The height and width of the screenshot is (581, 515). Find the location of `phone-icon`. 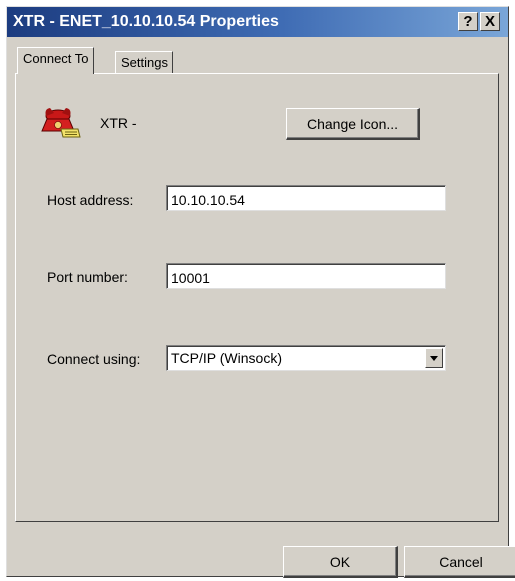

phone-icon is located at coordinates (61, 123).